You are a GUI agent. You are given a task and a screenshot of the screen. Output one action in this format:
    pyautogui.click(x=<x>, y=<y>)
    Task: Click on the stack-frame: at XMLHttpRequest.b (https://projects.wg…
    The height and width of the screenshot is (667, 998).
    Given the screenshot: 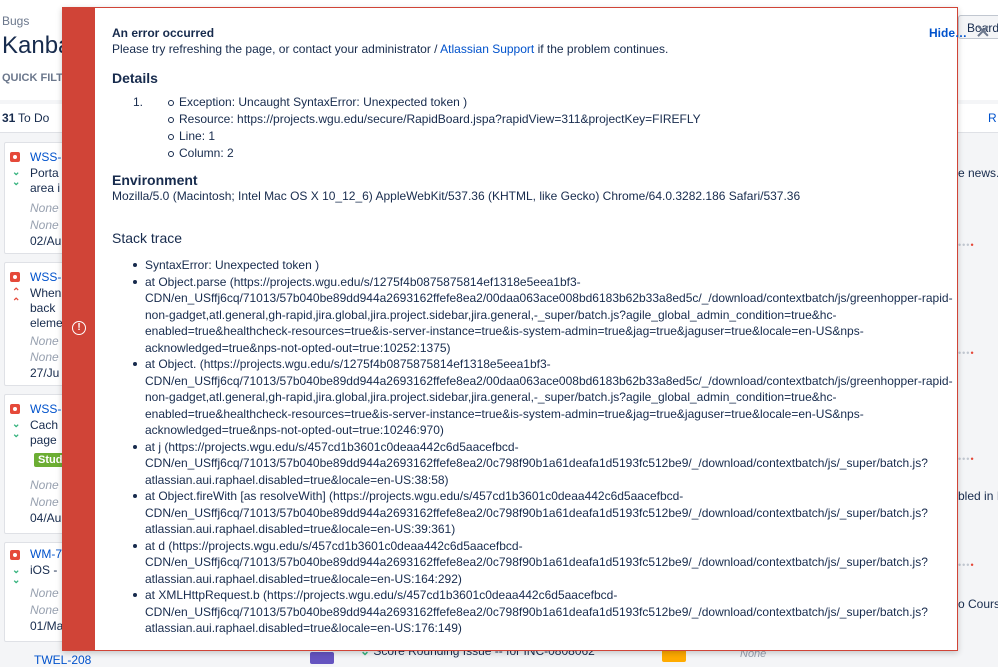 What is the action you would take?
    pyautogui.click(x=537, y=612)
    